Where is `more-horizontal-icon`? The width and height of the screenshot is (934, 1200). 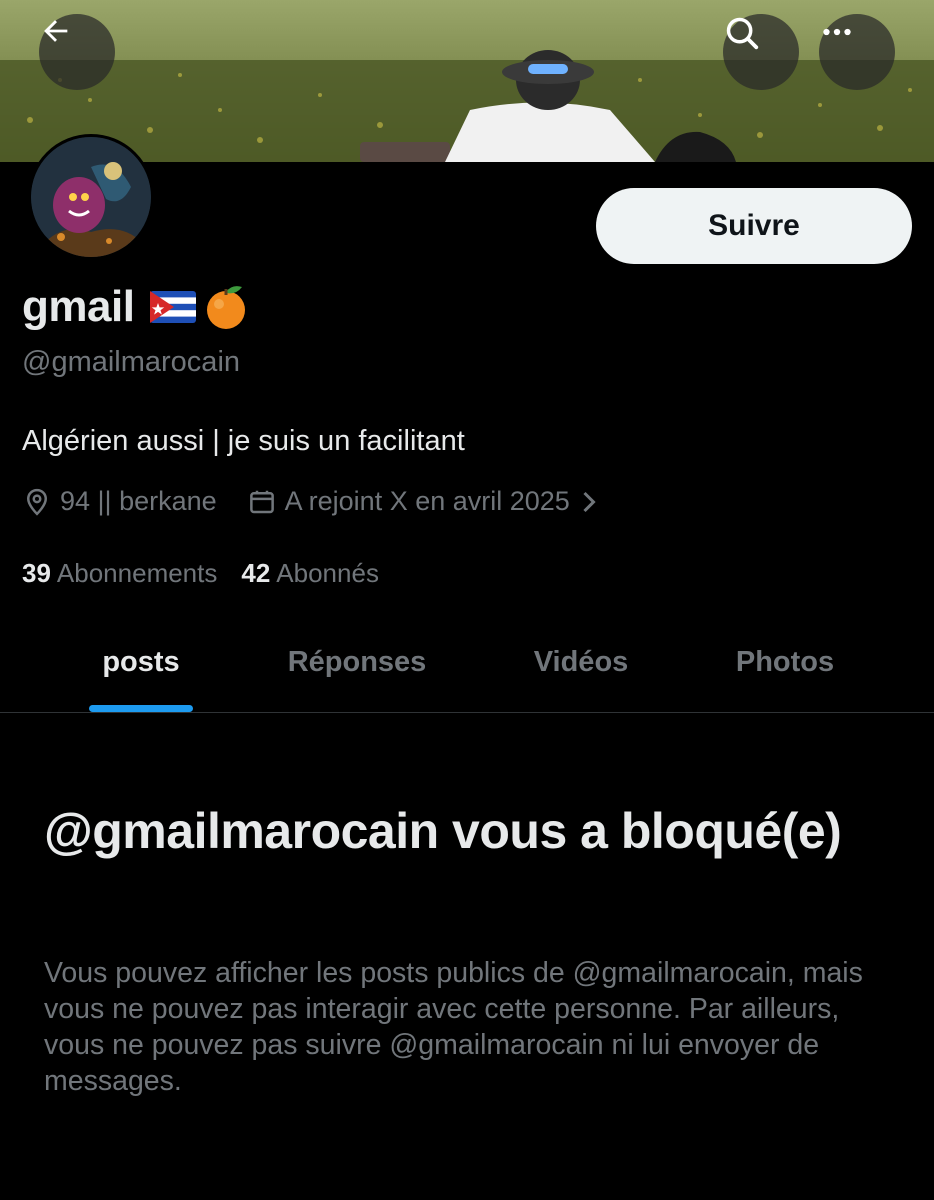
more-horizontal-icon is located at coordinates (837, 32).